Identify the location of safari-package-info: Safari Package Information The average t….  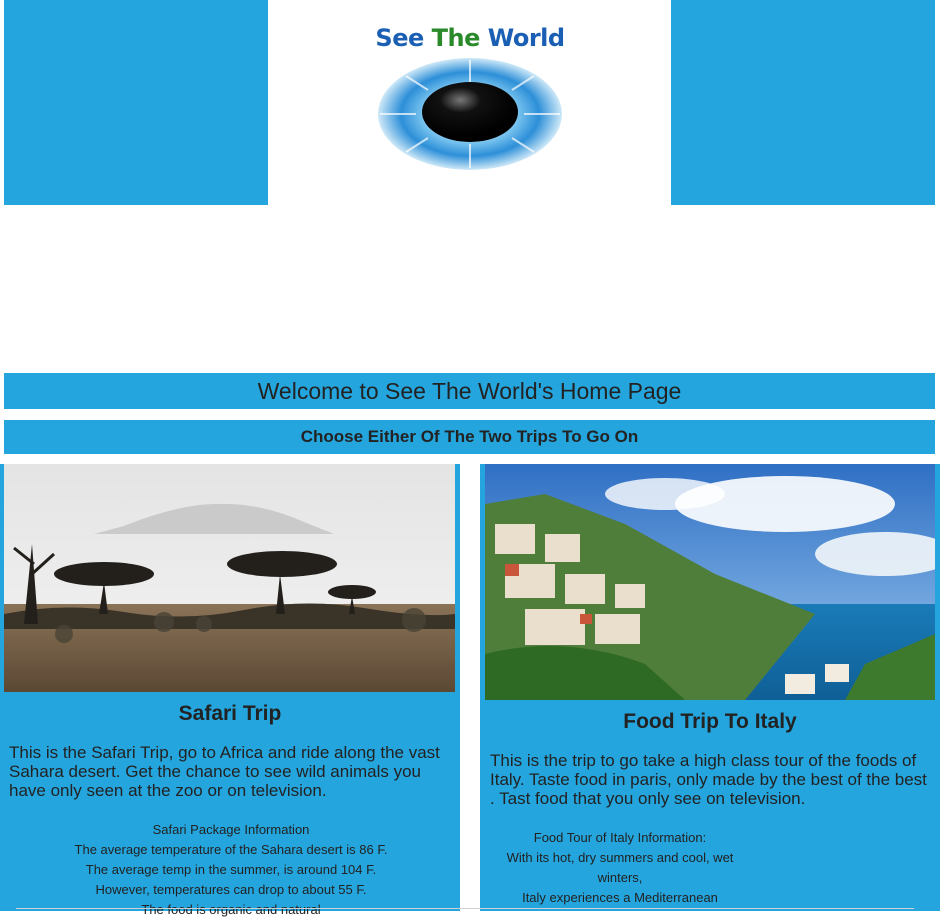
(231, 870).